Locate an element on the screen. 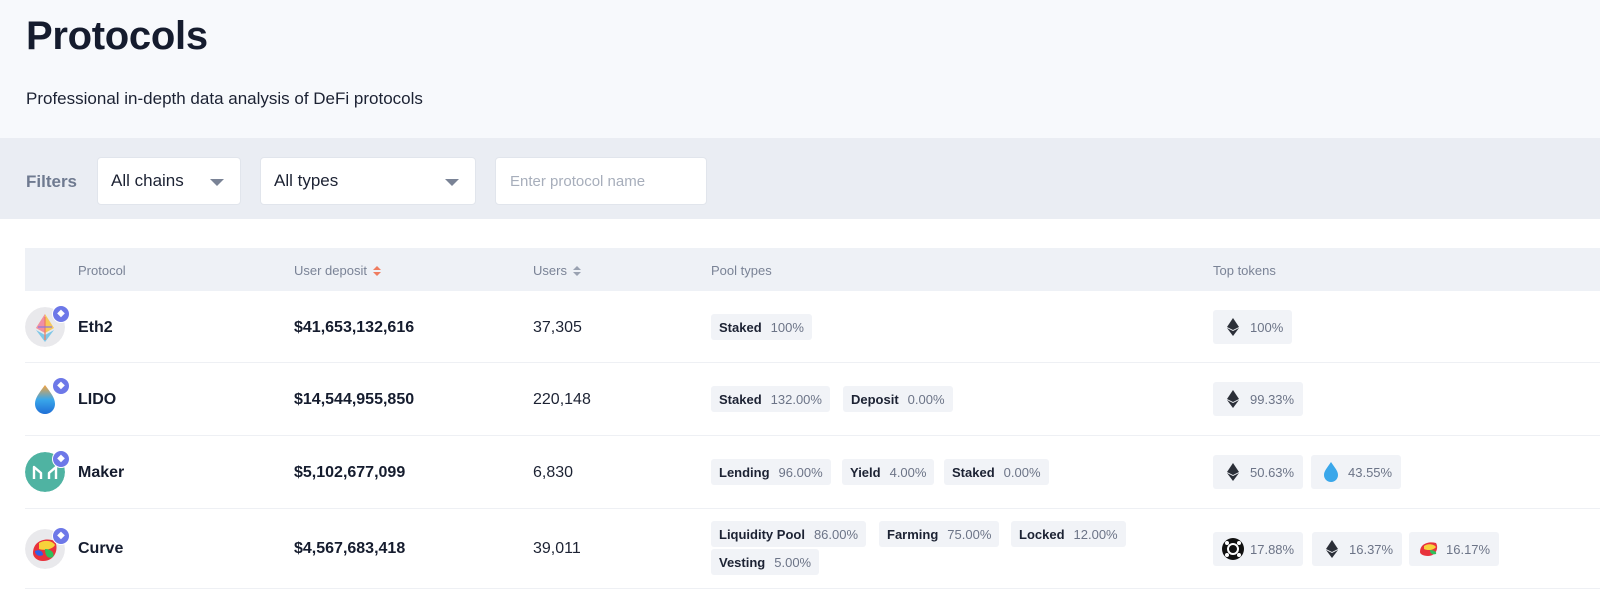 The image size is (1600, 610). column-header-pool-types: Pool types is located at coordinates (741, 270).